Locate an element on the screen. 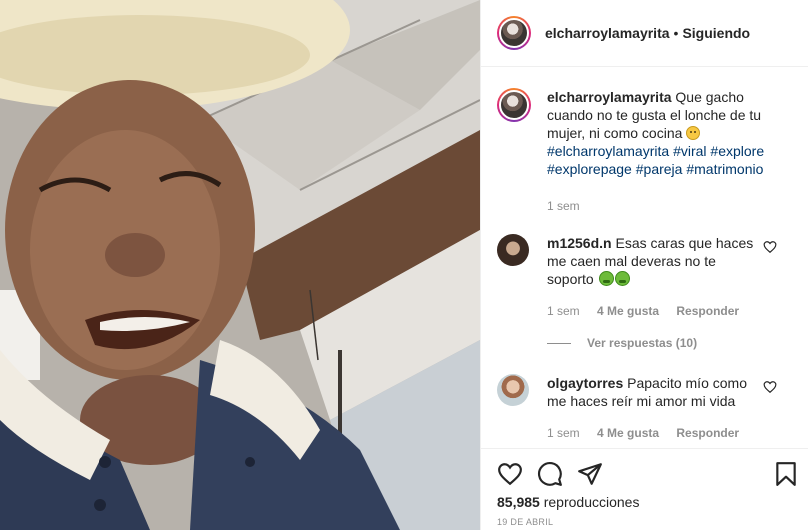  view-replies-button: Ver respuestas (10) is located at coordinates (622, 343).